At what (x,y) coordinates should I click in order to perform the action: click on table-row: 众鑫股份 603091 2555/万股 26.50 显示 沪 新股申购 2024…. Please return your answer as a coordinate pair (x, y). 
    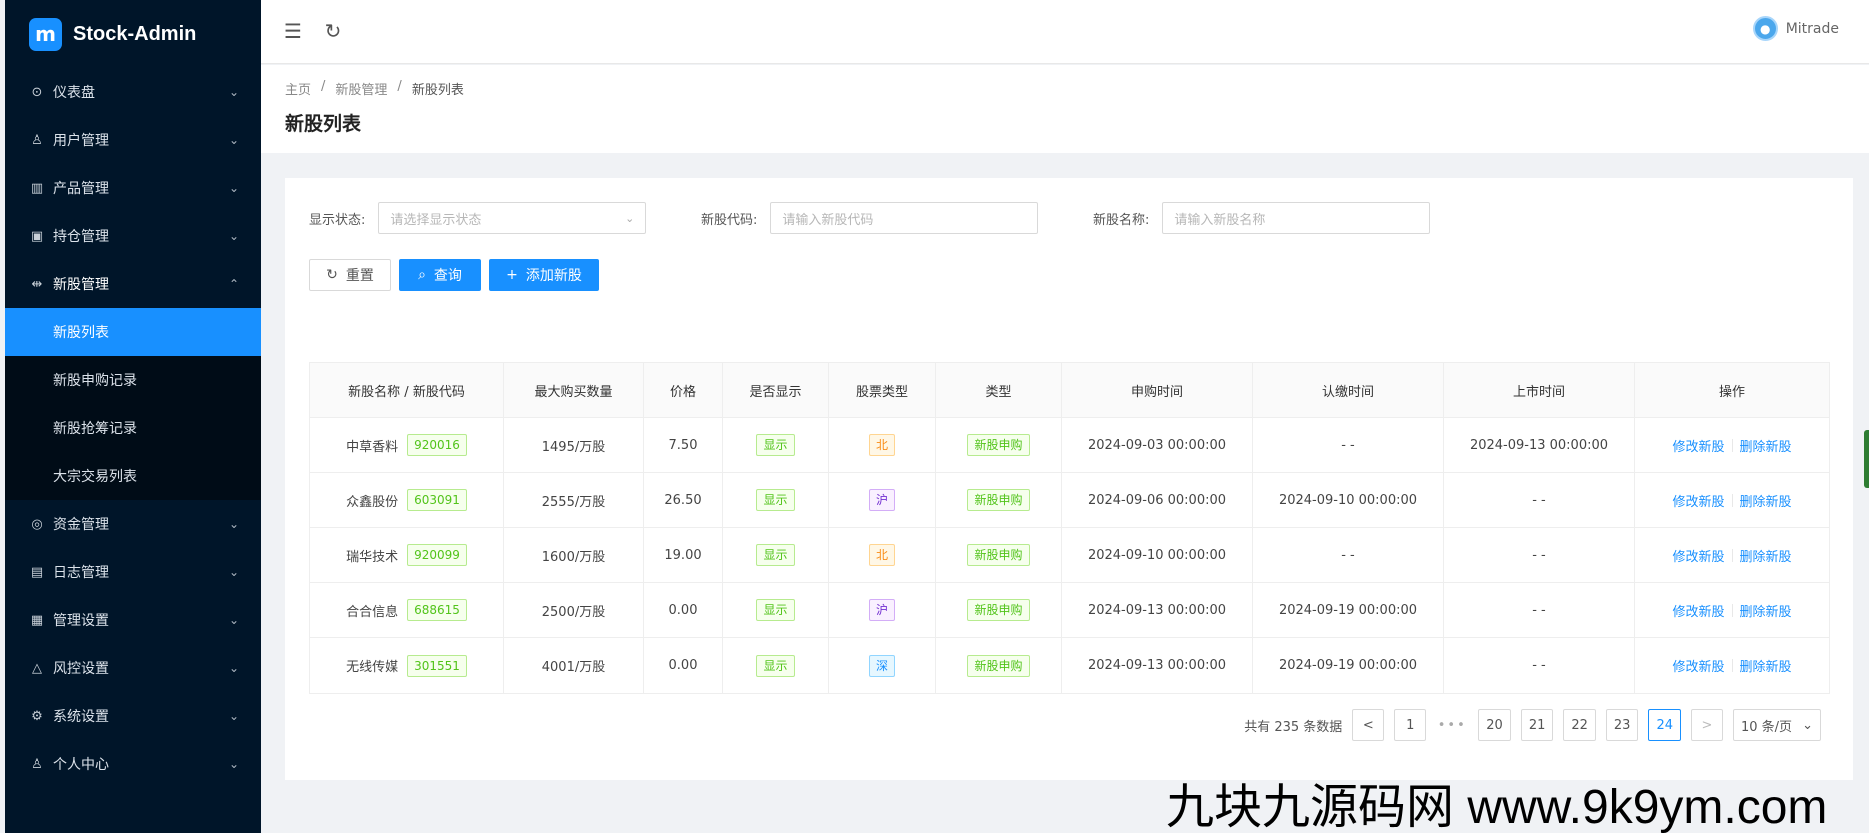
    Looking at the image, I should click on (1069, 500).